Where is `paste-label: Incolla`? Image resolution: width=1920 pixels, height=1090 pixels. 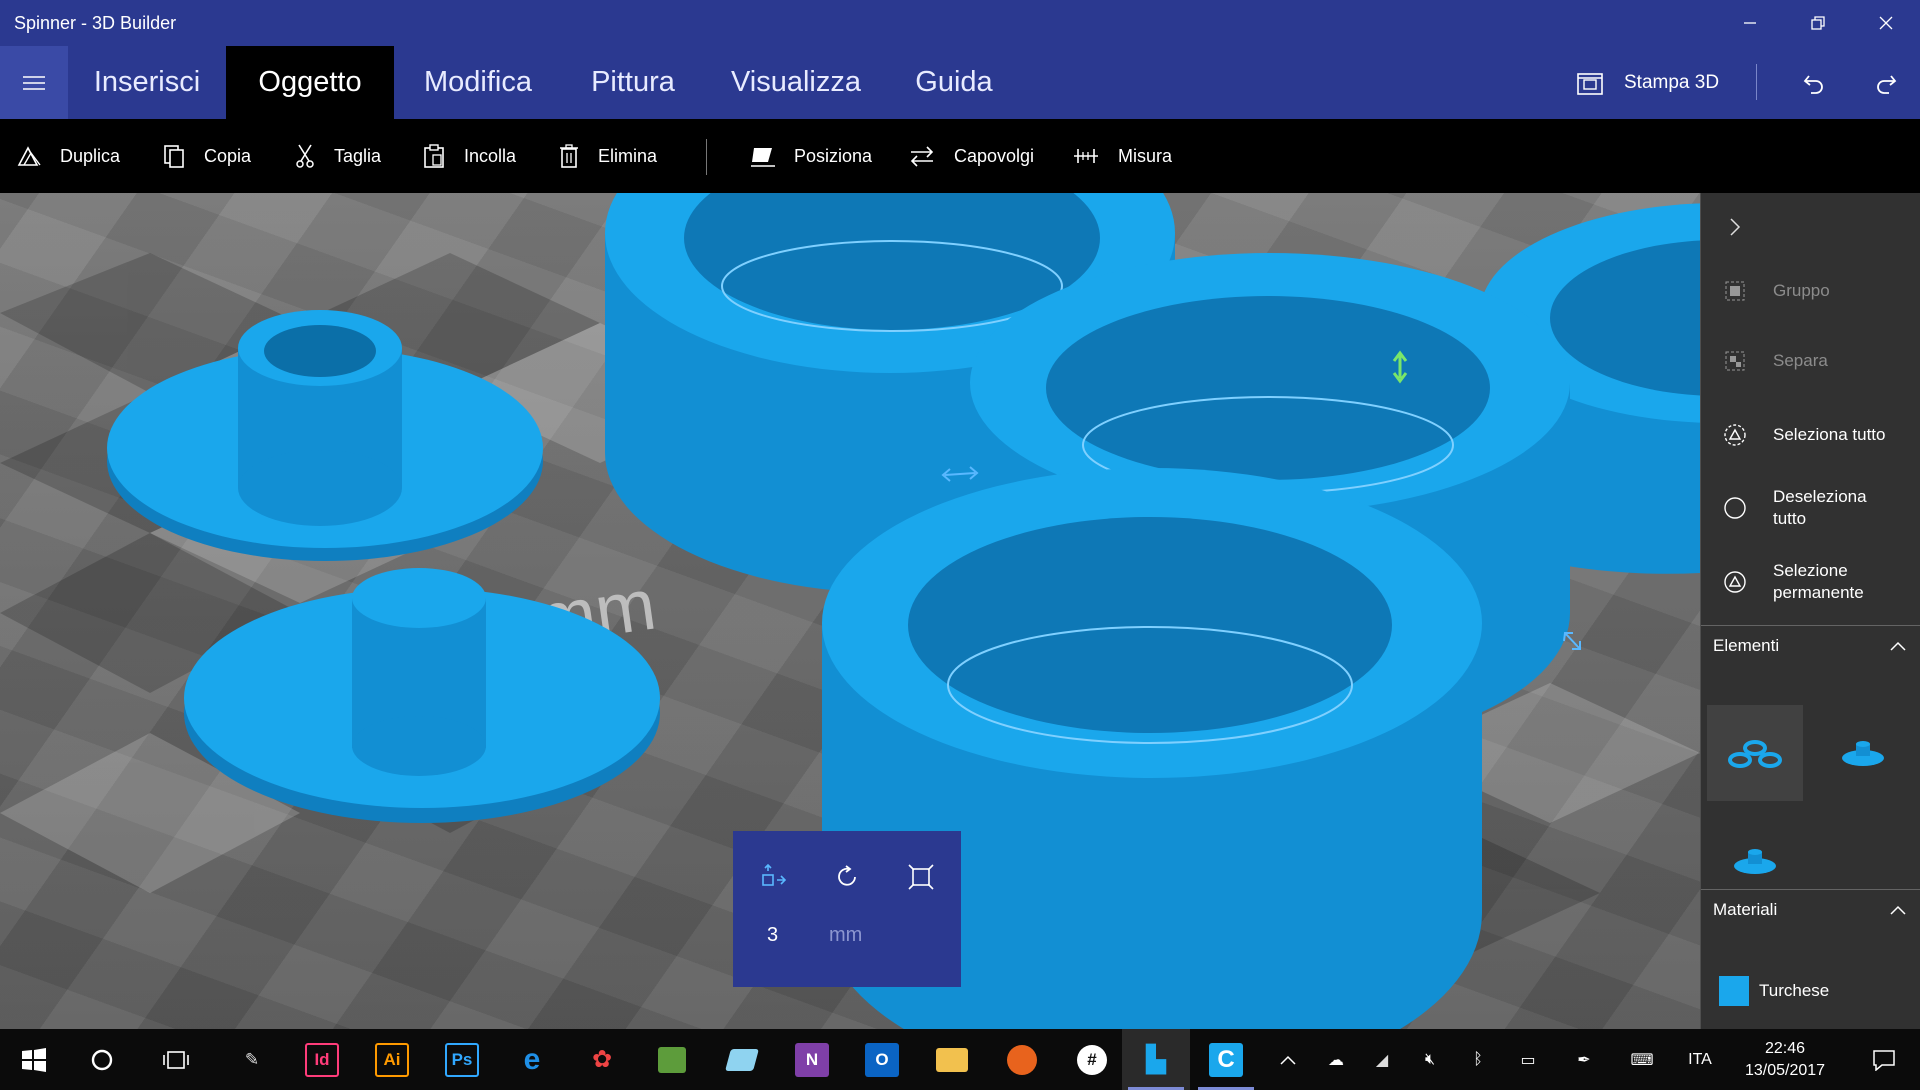 paste-label: Incolla is located at coordinates (490, 155).